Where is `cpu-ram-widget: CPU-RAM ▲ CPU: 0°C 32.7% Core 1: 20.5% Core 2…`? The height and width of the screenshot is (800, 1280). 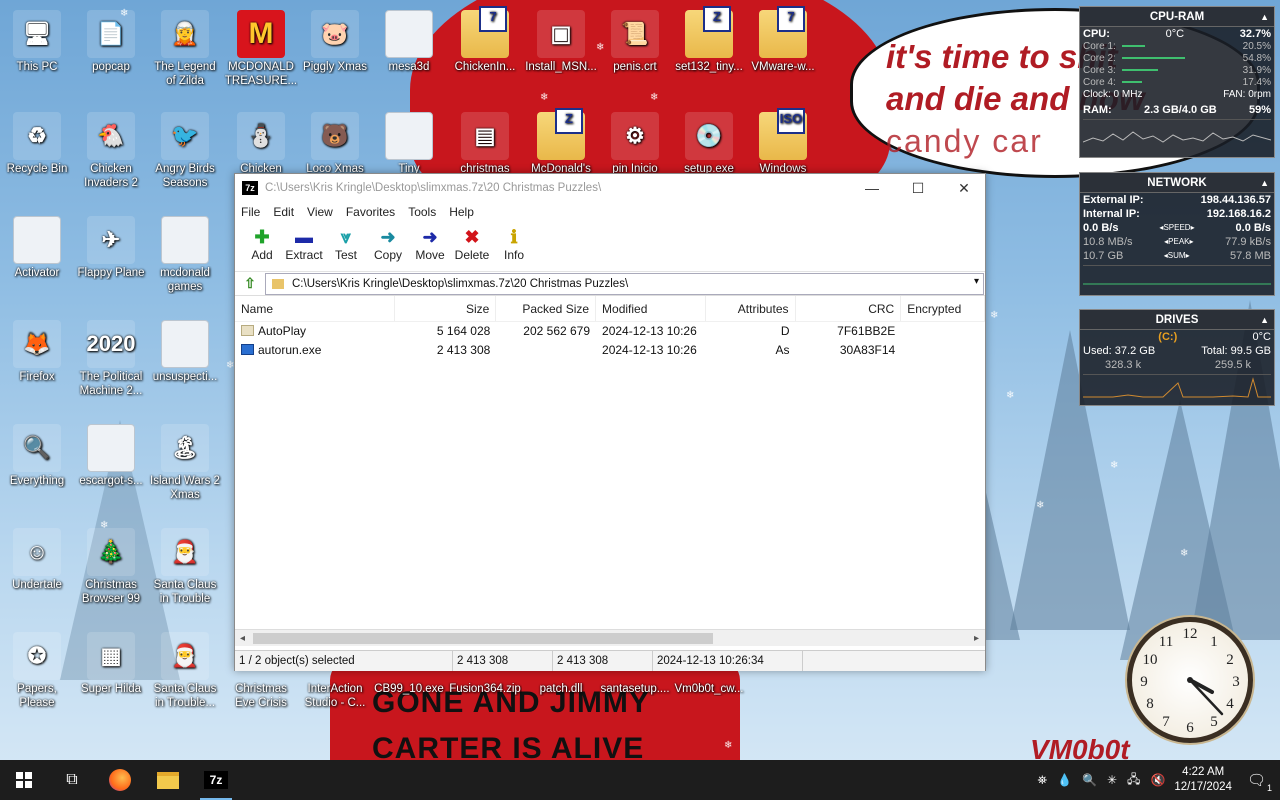 cpu-ram-widget: CPU-RAM ▲ CPU: 0°C 32.7% Core 1: 20.5% Core 2… is located at coordinates (1177, 82).